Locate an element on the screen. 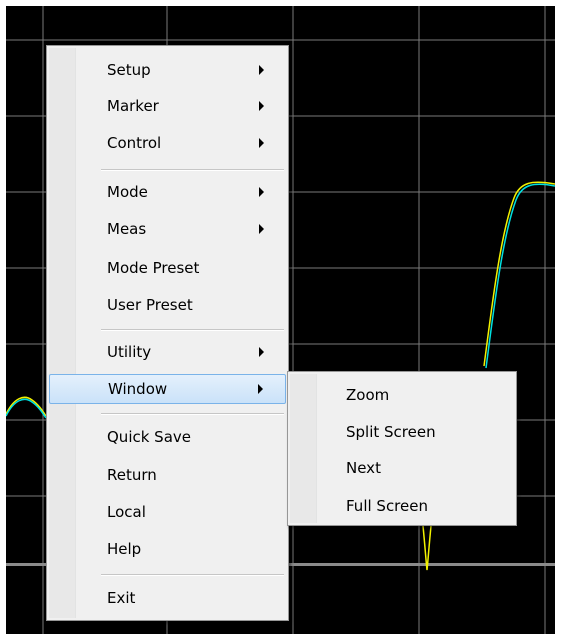 This screenshot has width=561, height=640. menu-item-label: Quick Save is located at coordinates (149, 437).